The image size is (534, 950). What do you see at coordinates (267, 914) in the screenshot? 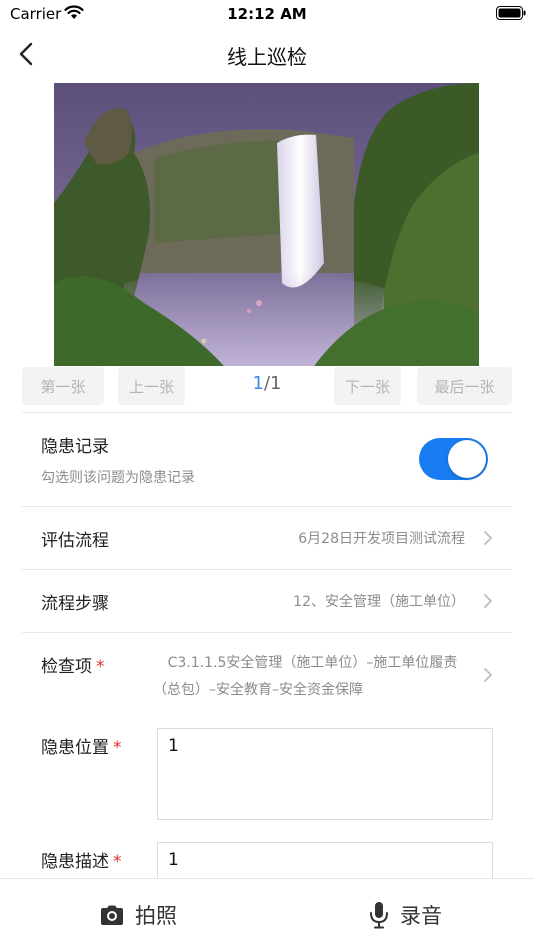
I see `bottom-action-bar: 拍照 录音` at bounding box center [267, 914].